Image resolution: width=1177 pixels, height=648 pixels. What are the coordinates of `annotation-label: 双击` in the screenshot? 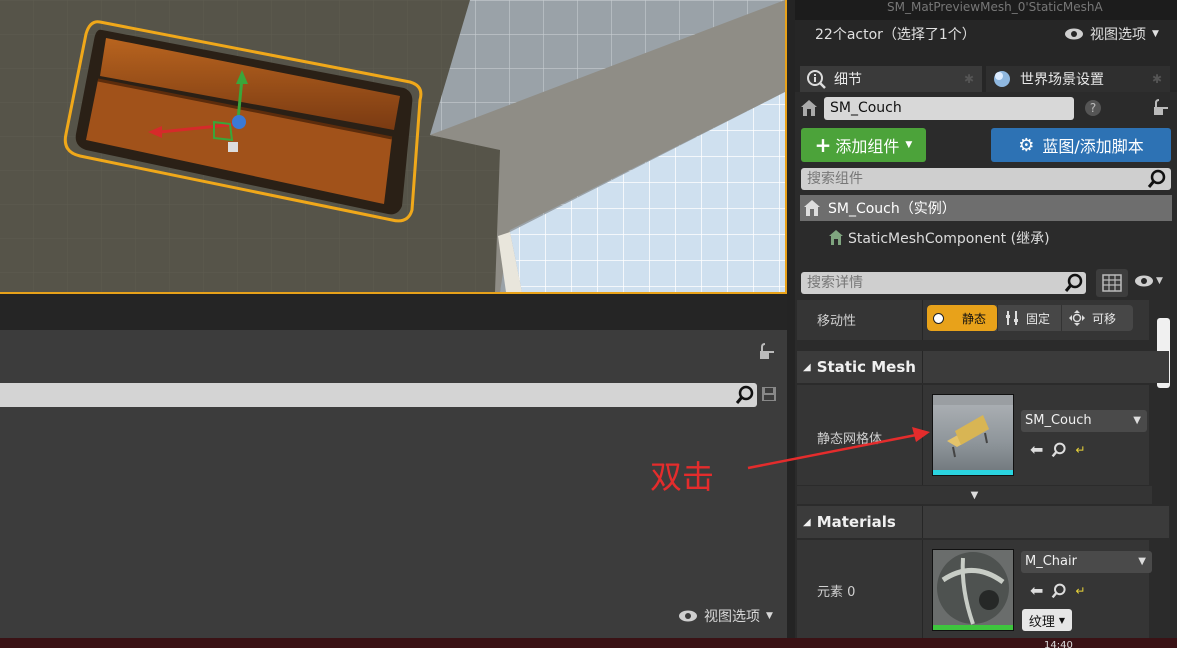 It's located at (682, 477).